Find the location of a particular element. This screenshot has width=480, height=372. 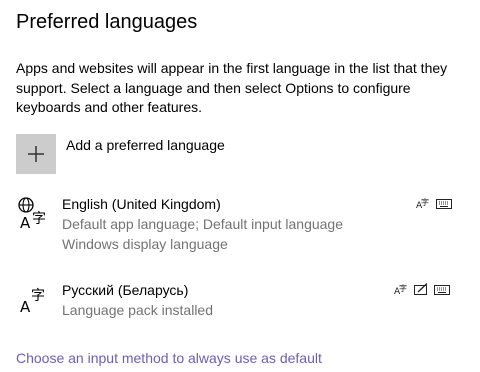

language-icon: A 字 is located at coordinates (34, 300).